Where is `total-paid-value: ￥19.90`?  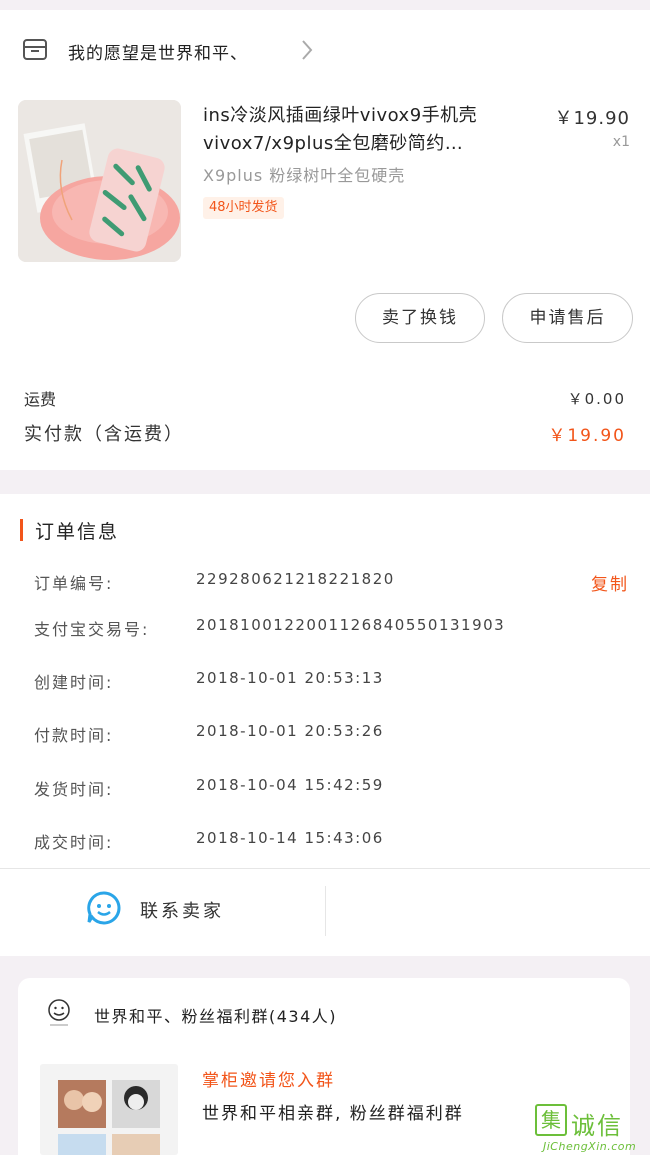 total-paid-value: ￥19.90 is located at coordinates (587, 435).